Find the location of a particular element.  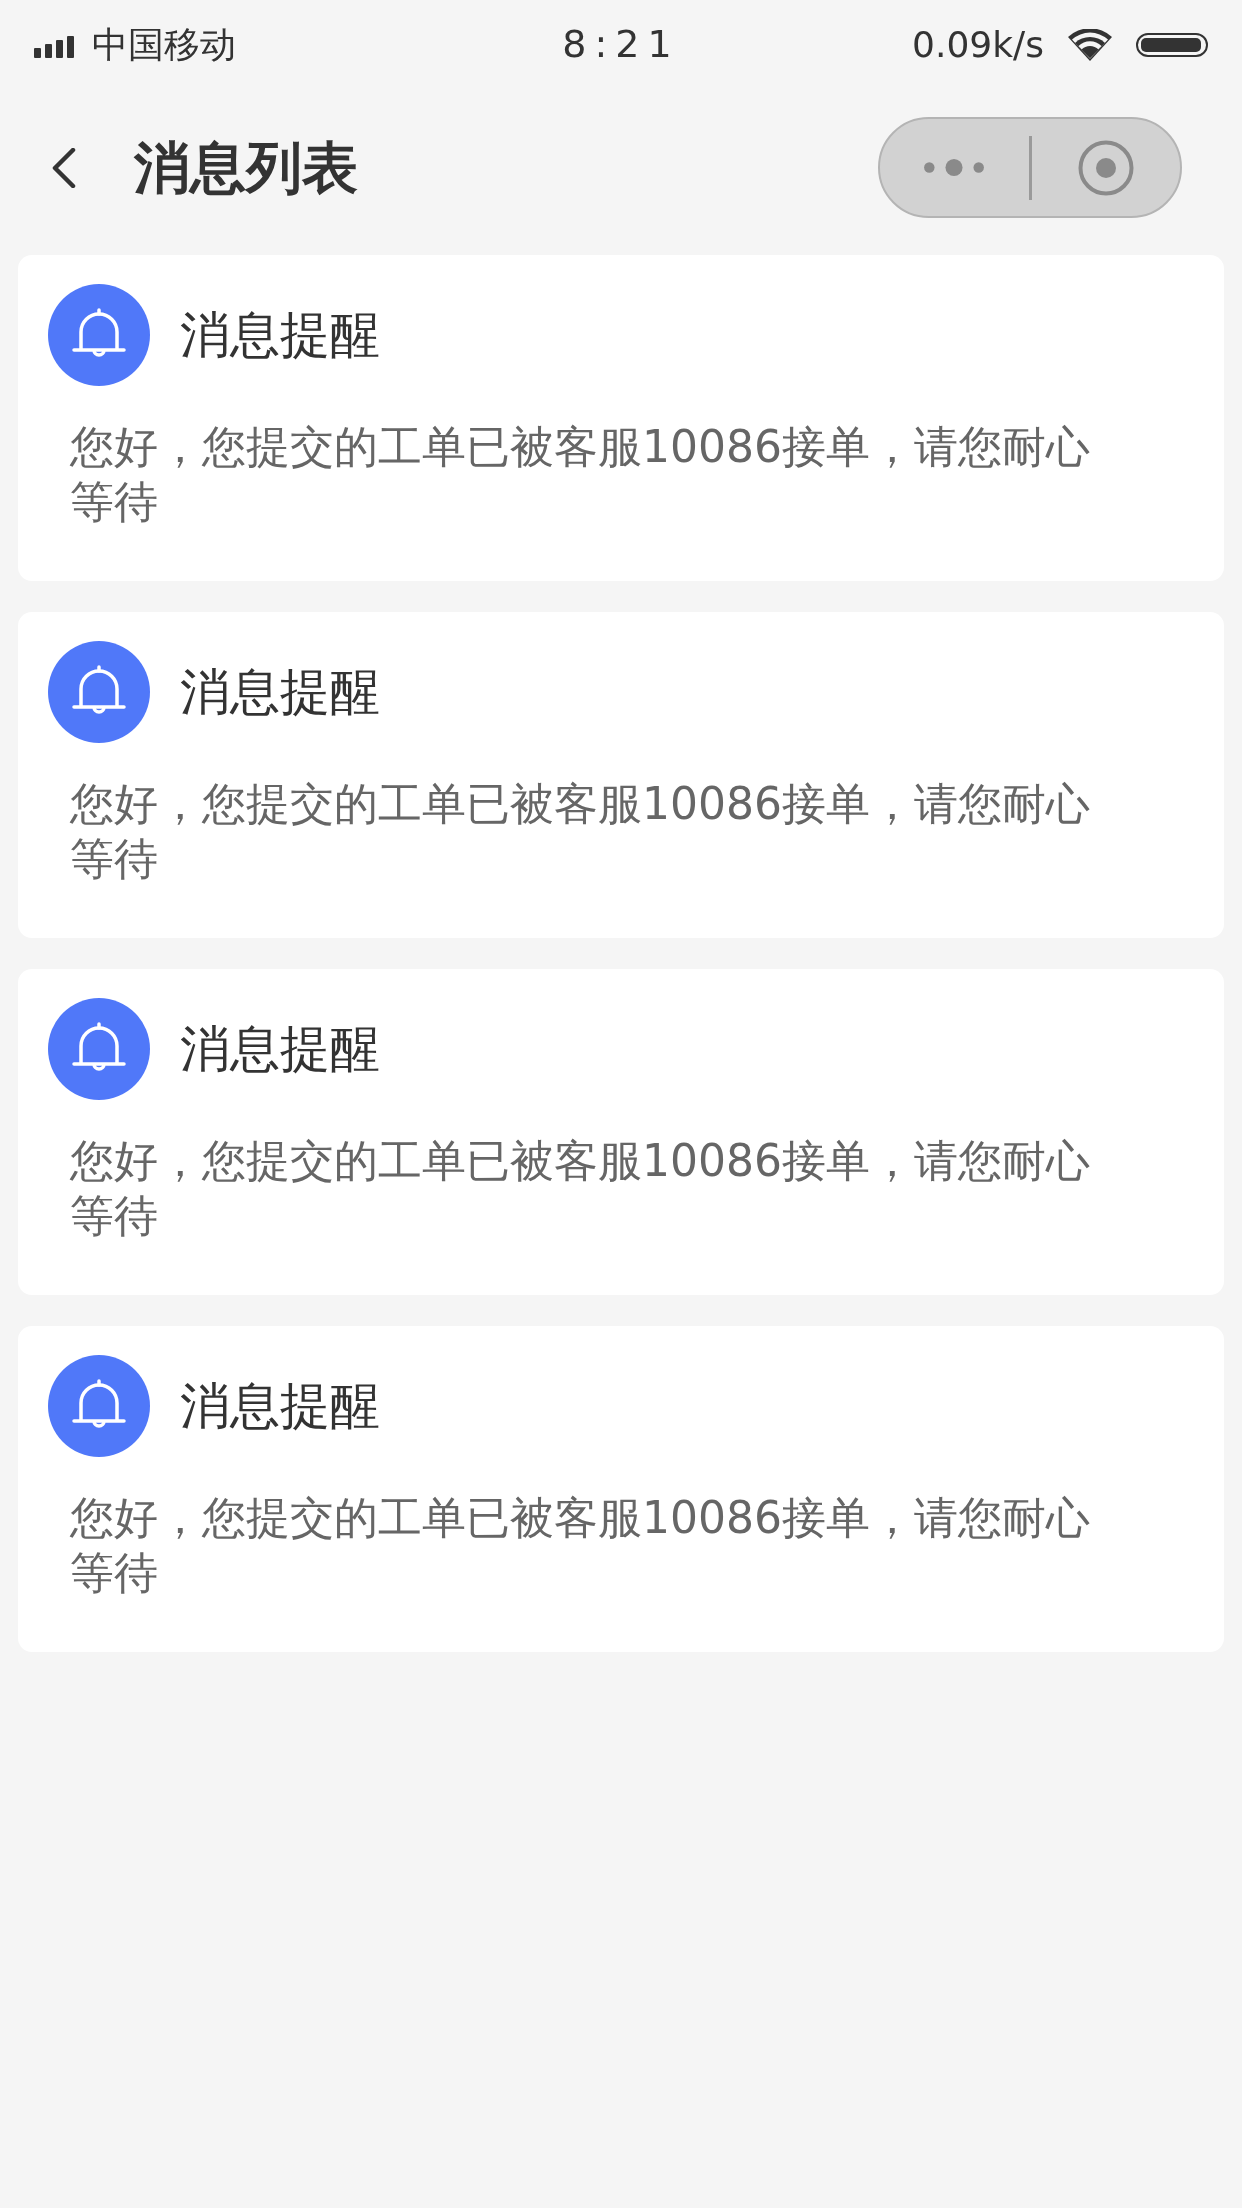

chevron-left-icon is located at coordinates (64, 167).